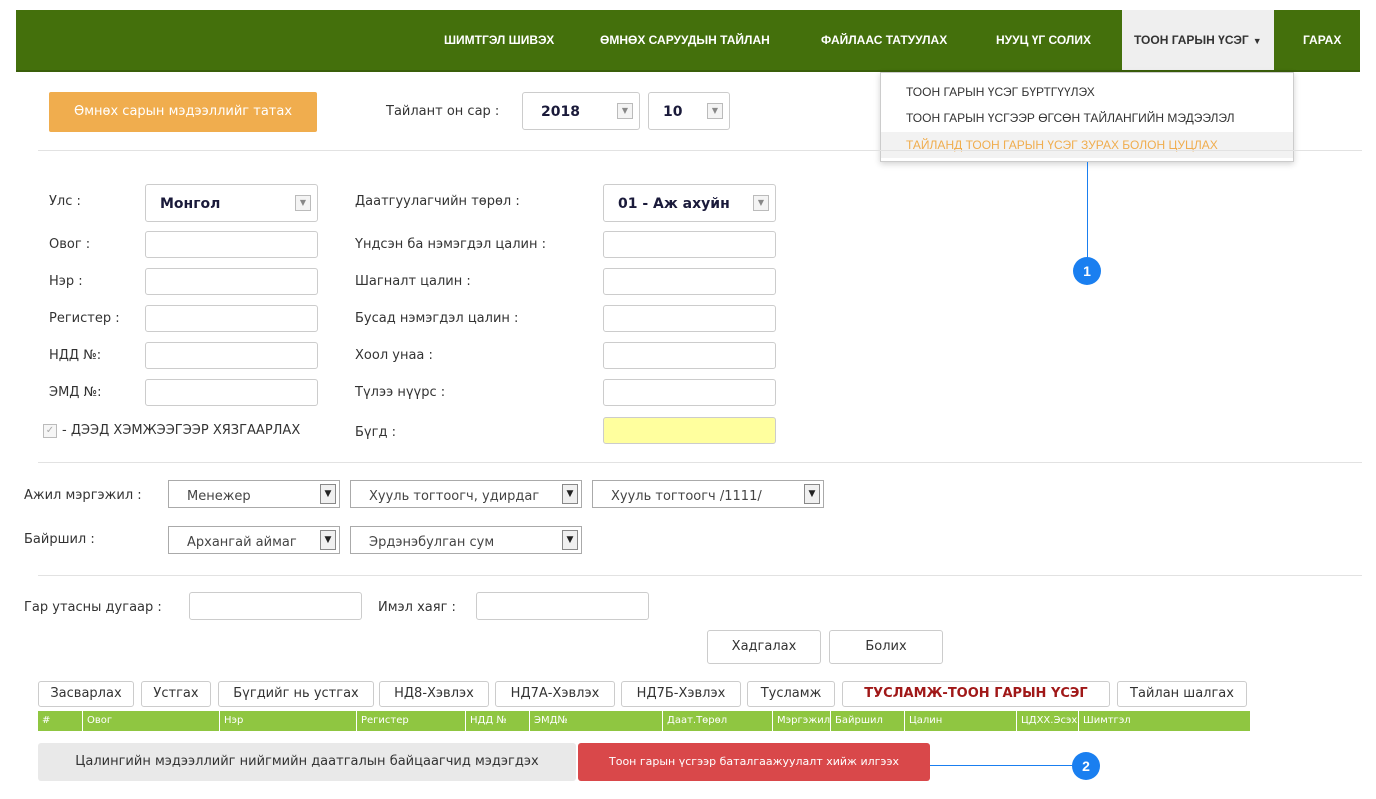 Image resolution: width=1376 pixels, height=799 pixels. I want to click on job-label: Ажил мэргэжил :, so click(83, 495).